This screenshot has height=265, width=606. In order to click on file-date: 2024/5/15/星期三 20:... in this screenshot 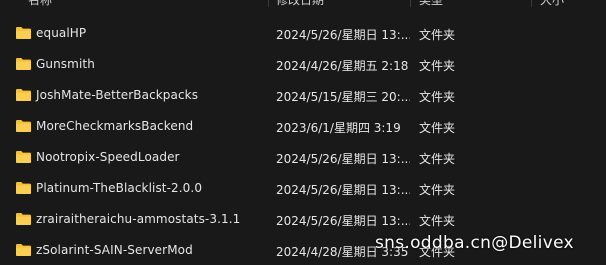, I will do `click(343, 97)`.